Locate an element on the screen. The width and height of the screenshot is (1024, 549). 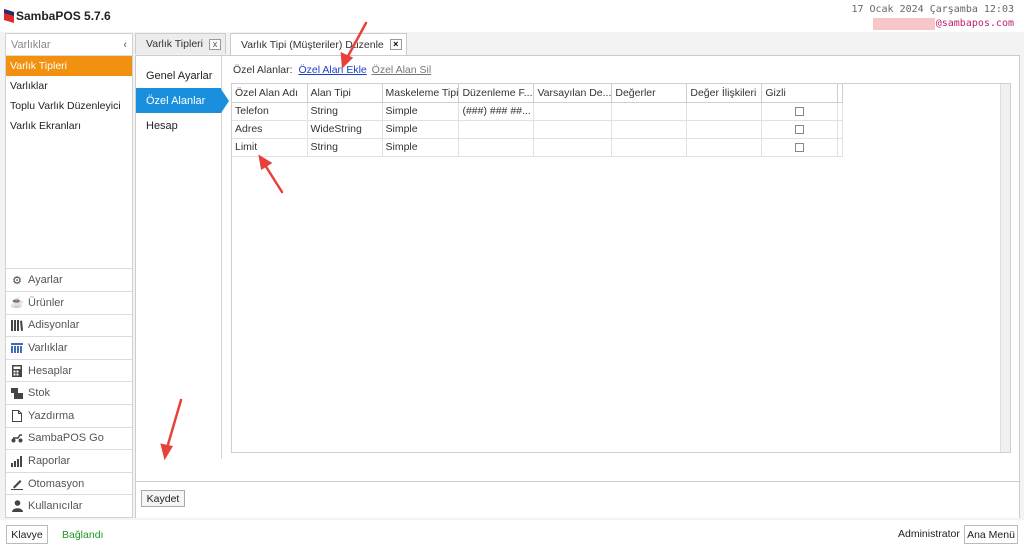
sidebar-header-label: Varlıklar is located at coordinates (31, 44).